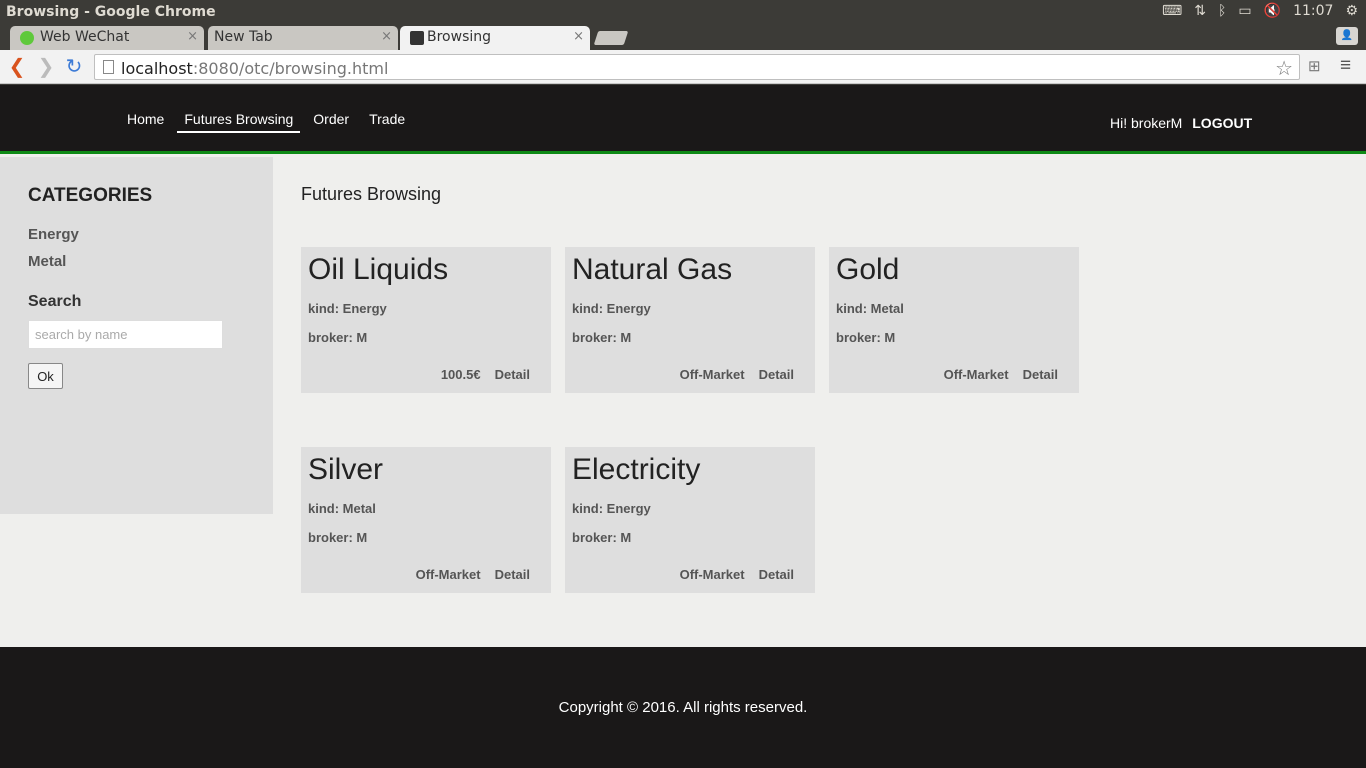 This screenshot has height=768, width=1366. Describe the element at coordinates (145, 122) in the screenshot. I see `nav-home: Home` at that location.